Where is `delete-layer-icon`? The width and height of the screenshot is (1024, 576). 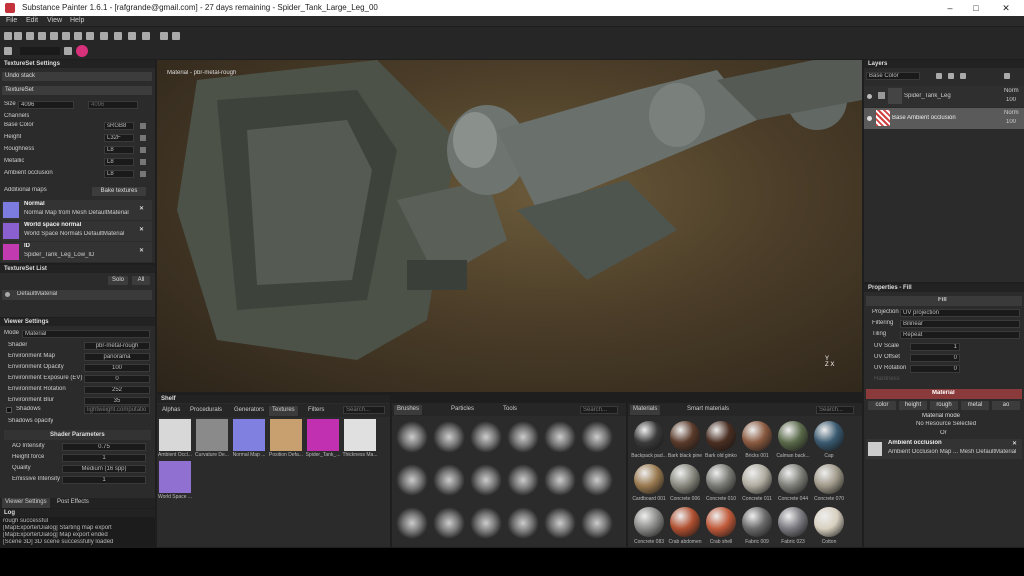
delete-layer-icon is located at coordinates (1007, 76).